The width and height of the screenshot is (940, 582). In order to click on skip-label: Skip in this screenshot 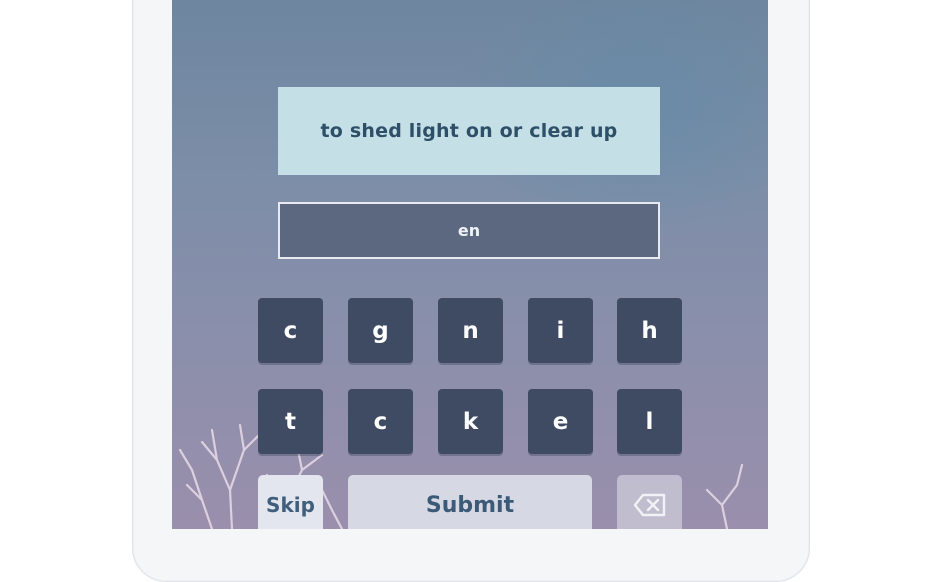, I will do `click(290, 505)`.